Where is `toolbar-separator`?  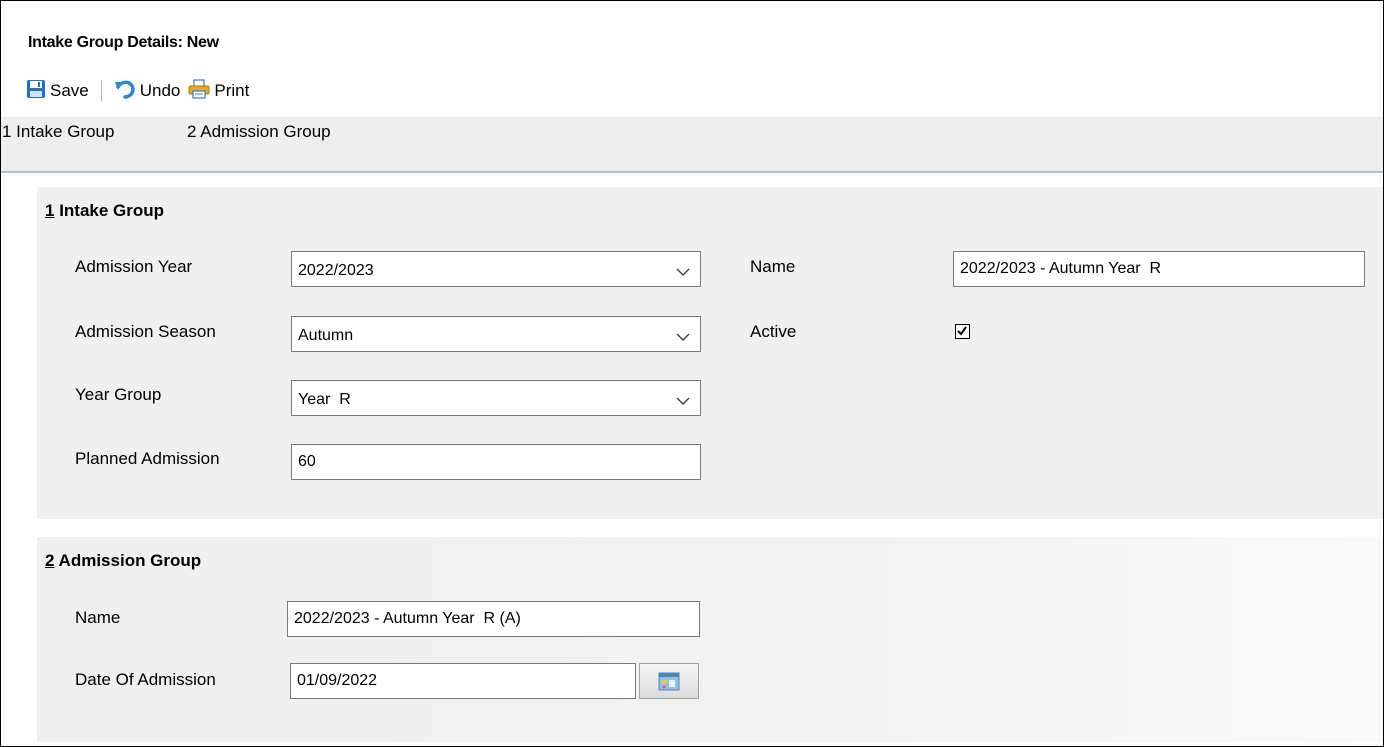 toolbar-separator is located at coordinates (101, 91).